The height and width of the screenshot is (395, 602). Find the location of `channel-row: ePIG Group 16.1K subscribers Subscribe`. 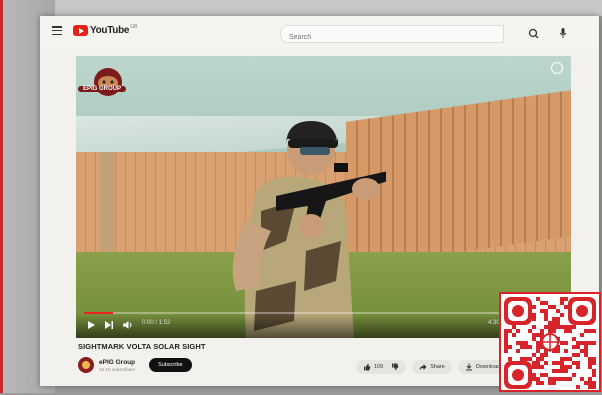

channel-row: ePIG Group 16.1K subscribers Subscribe is located at coordinates (135, 365).